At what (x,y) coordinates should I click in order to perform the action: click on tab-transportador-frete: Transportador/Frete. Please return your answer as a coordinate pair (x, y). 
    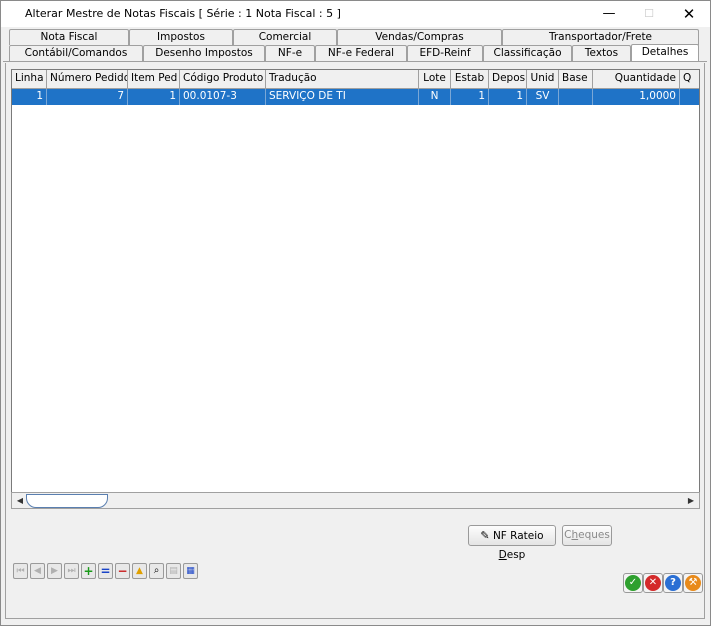
    Looking at the image, I should click on (600, 37).